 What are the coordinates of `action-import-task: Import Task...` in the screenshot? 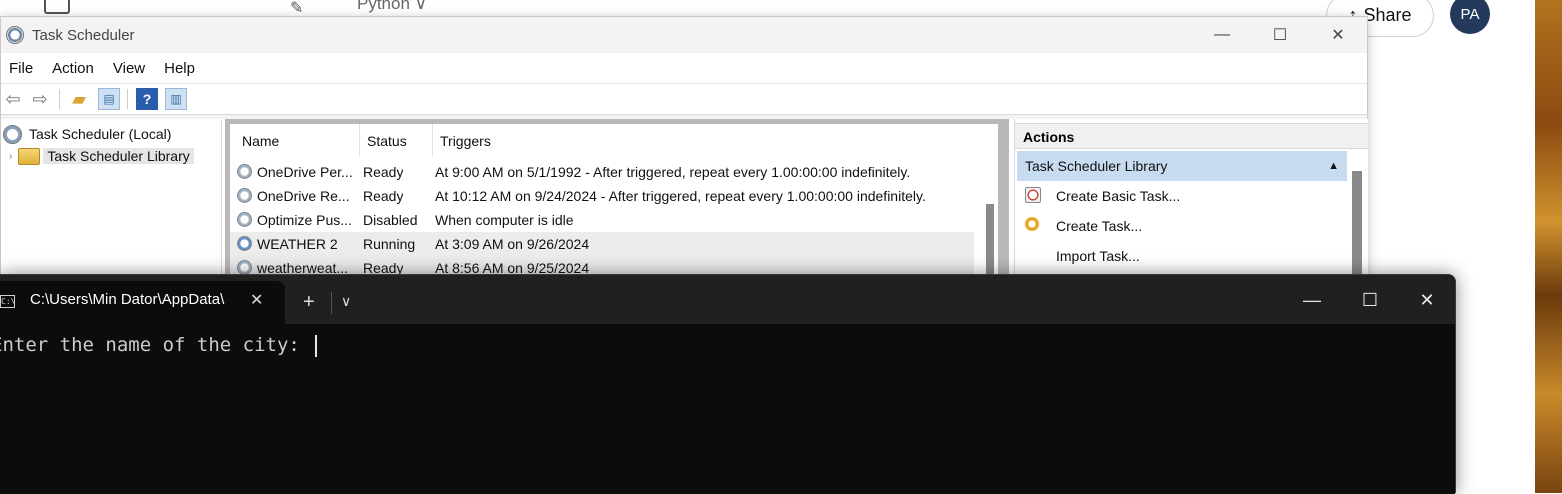 It's located at (1180, 256).